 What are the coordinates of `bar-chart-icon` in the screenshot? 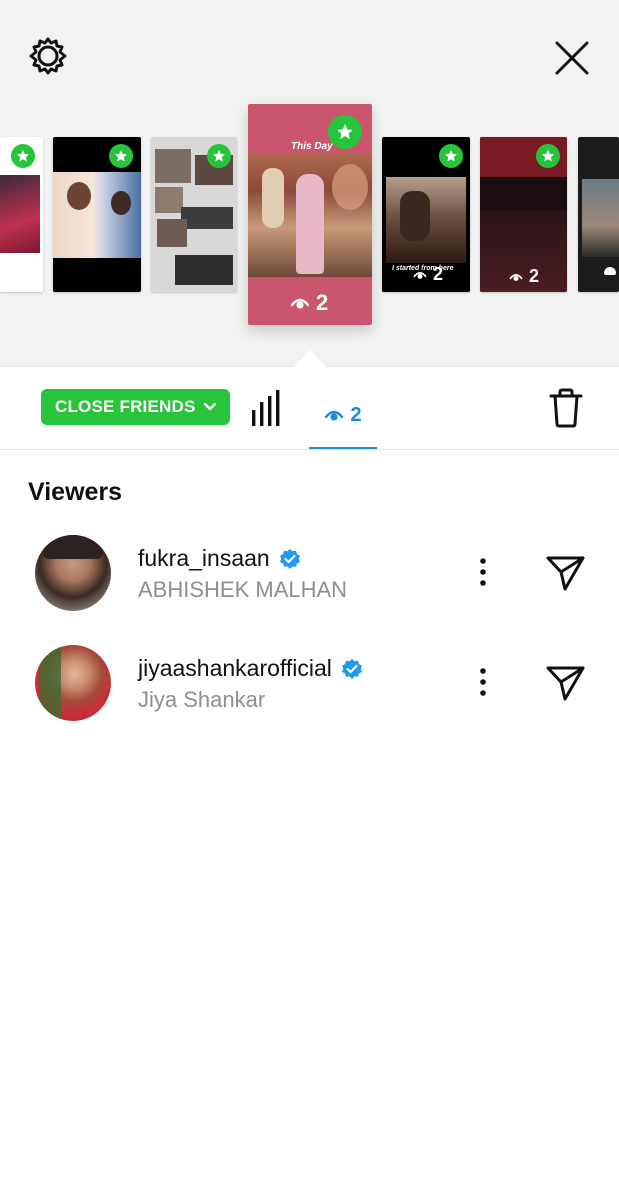 It's located at (266, 408).